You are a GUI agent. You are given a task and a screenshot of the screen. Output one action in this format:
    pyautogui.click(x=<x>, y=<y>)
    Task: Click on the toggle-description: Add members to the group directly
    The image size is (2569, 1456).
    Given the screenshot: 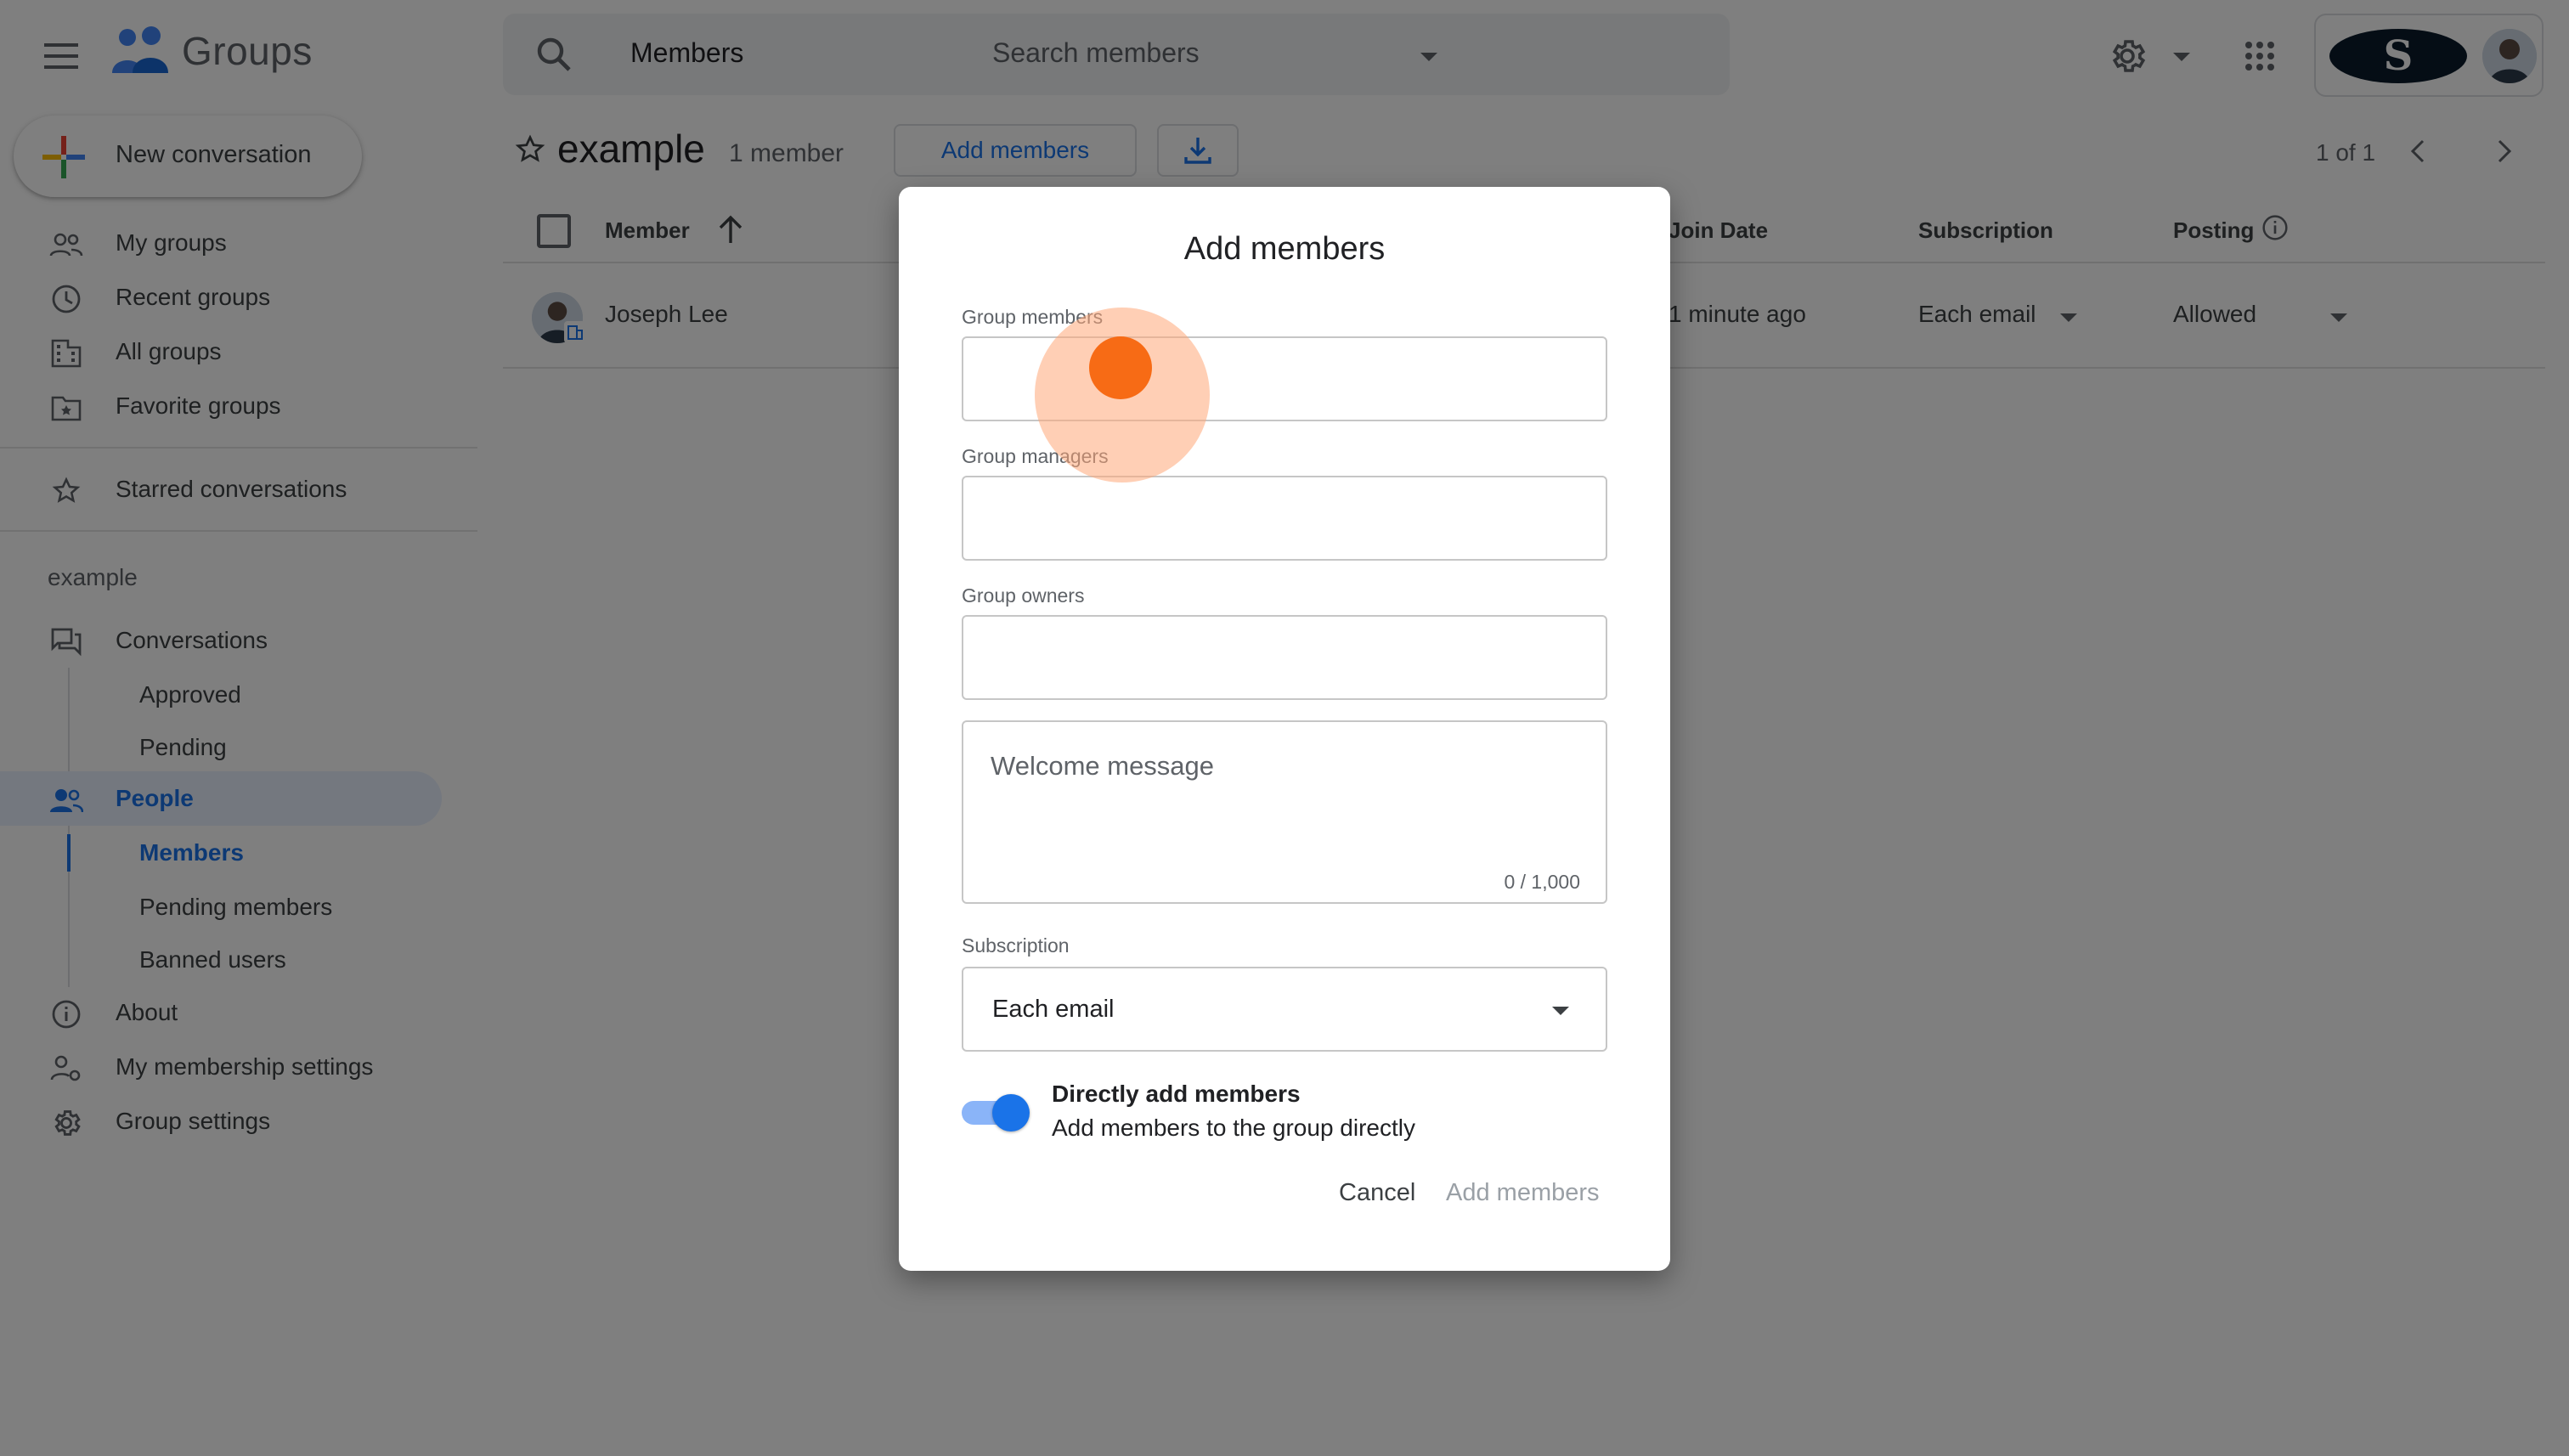 What is the action you would take?
    pyautogui.click(x=1233, y=1128)
    